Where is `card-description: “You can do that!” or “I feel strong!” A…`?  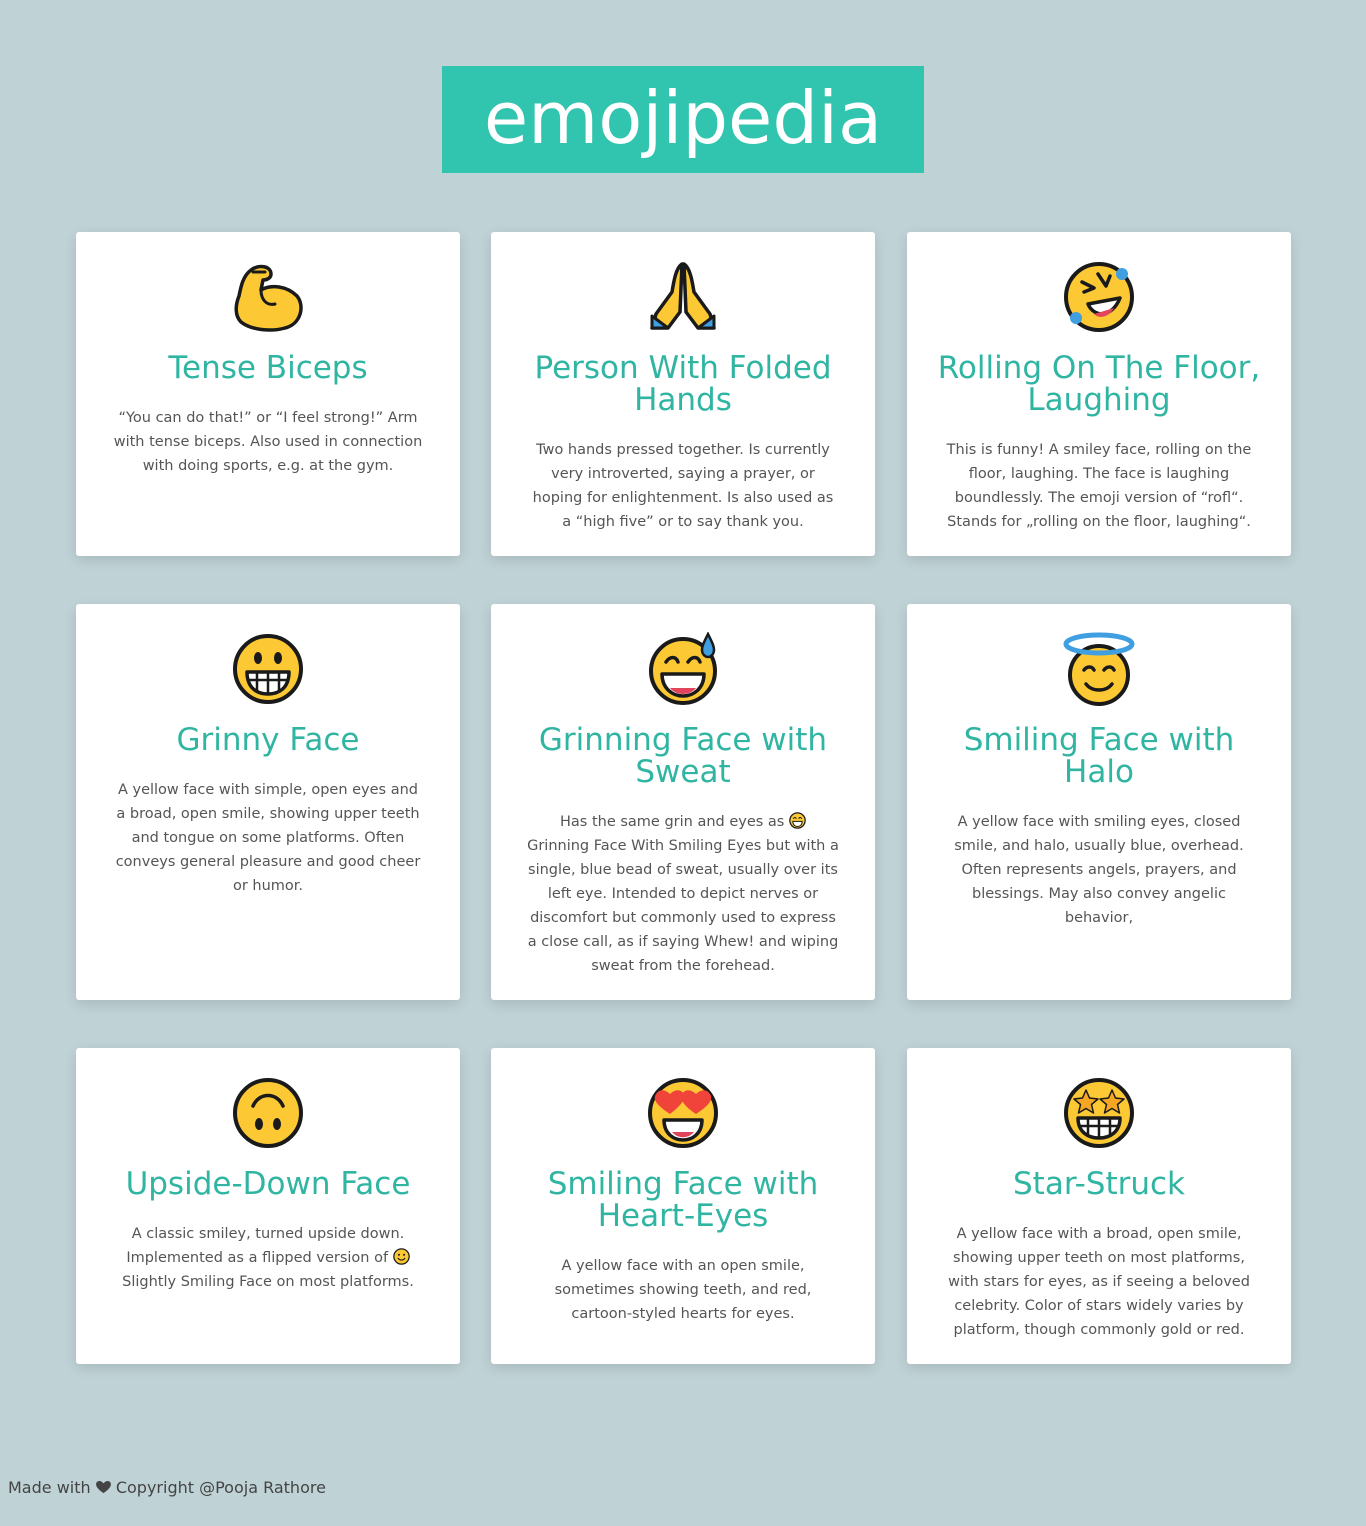
card-description: “You can do that!” or “I feel strong!” A… is located at coordinates (268, 442).